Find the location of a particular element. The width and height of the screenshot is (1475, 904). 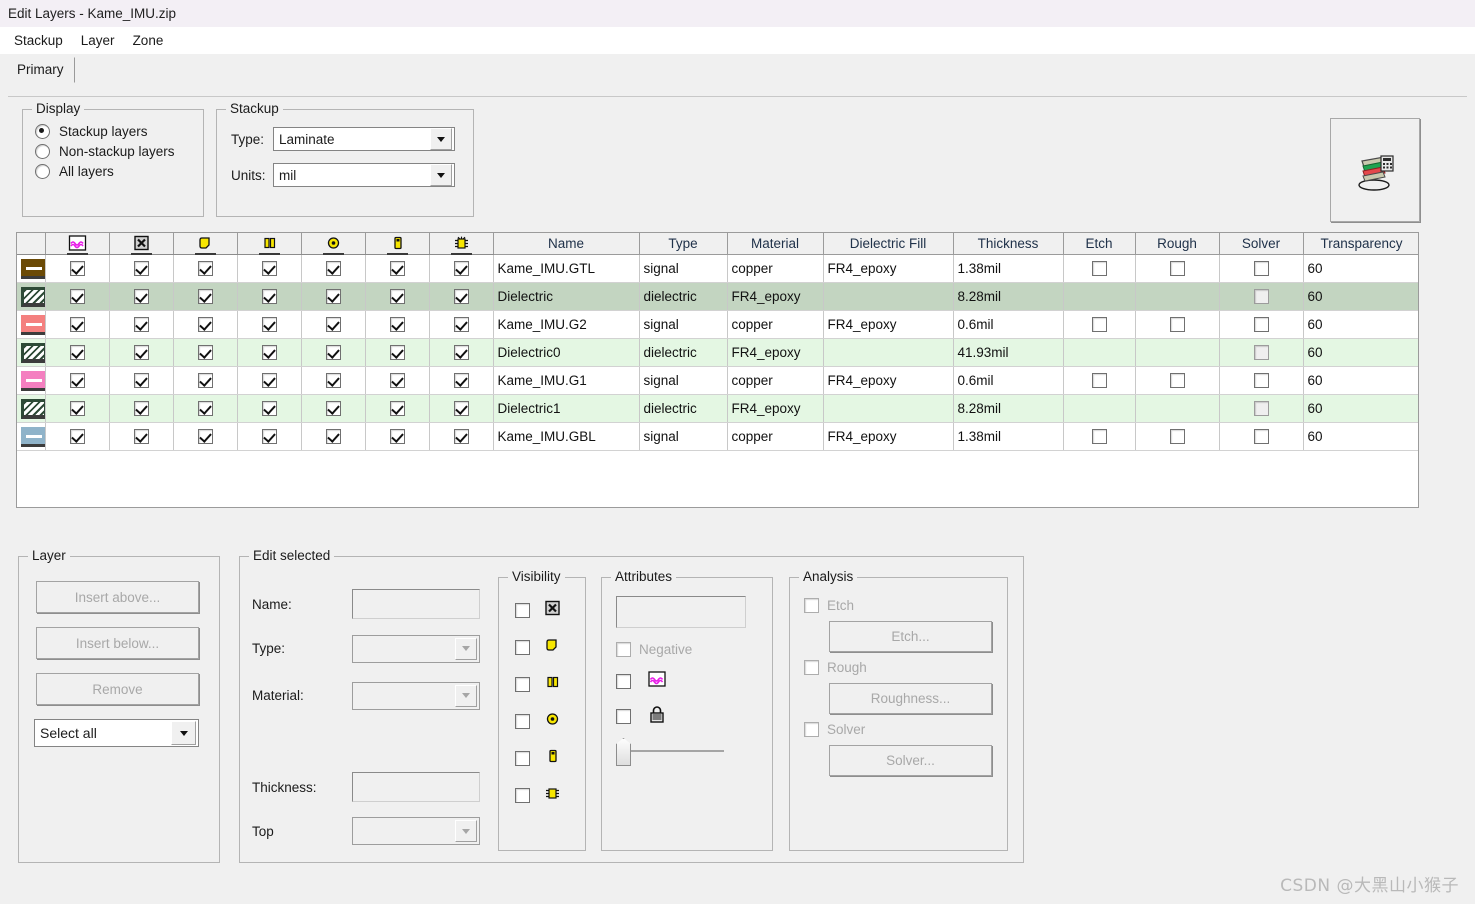

layer-name-cell: Dielectric1 is located at coordinates (566, 408).